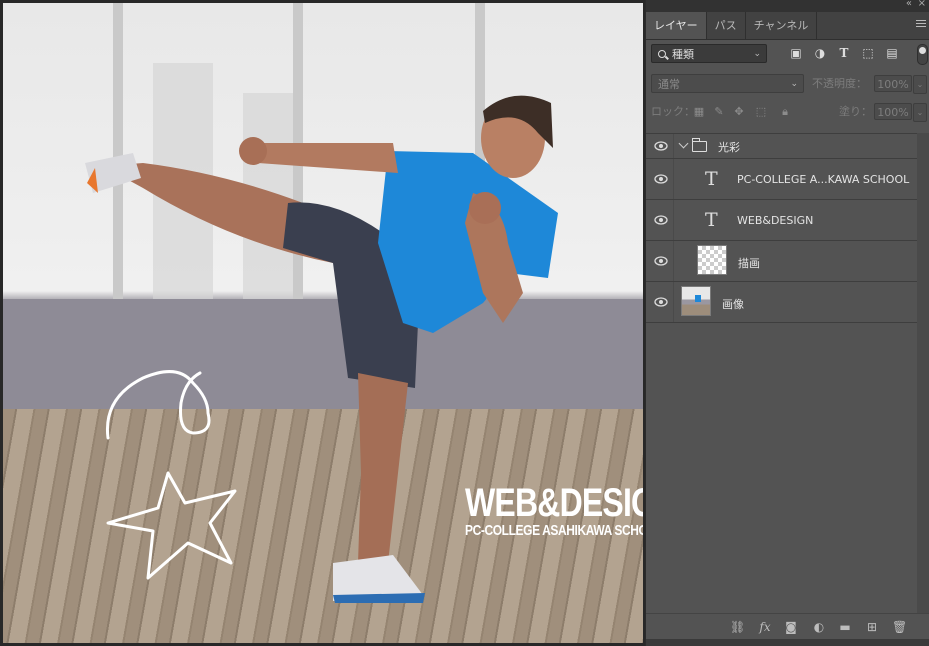 The image size is (929, 646). I want to click on new-group-icon: ▬, so click(845, 627).